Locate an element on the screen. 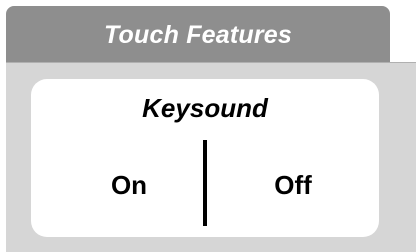 This screenshot has height=252, width=416. keysound-off-button: Off is located at coordinates (293, 185).